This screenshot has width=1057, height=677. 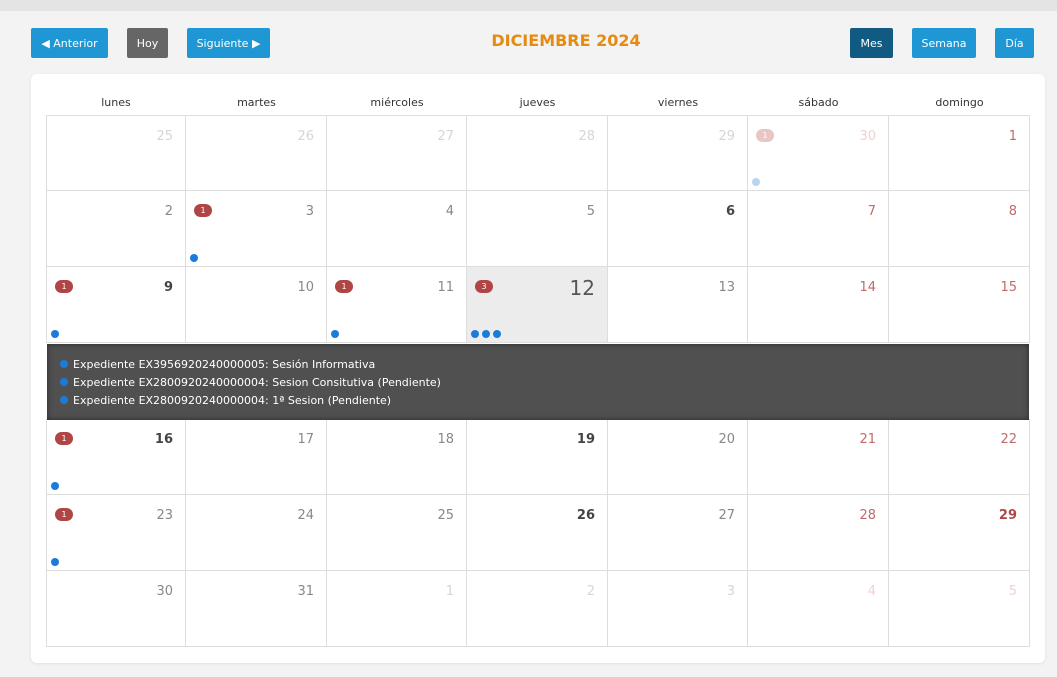 I want to click on day-number: 13, so click(x=726, y=287).